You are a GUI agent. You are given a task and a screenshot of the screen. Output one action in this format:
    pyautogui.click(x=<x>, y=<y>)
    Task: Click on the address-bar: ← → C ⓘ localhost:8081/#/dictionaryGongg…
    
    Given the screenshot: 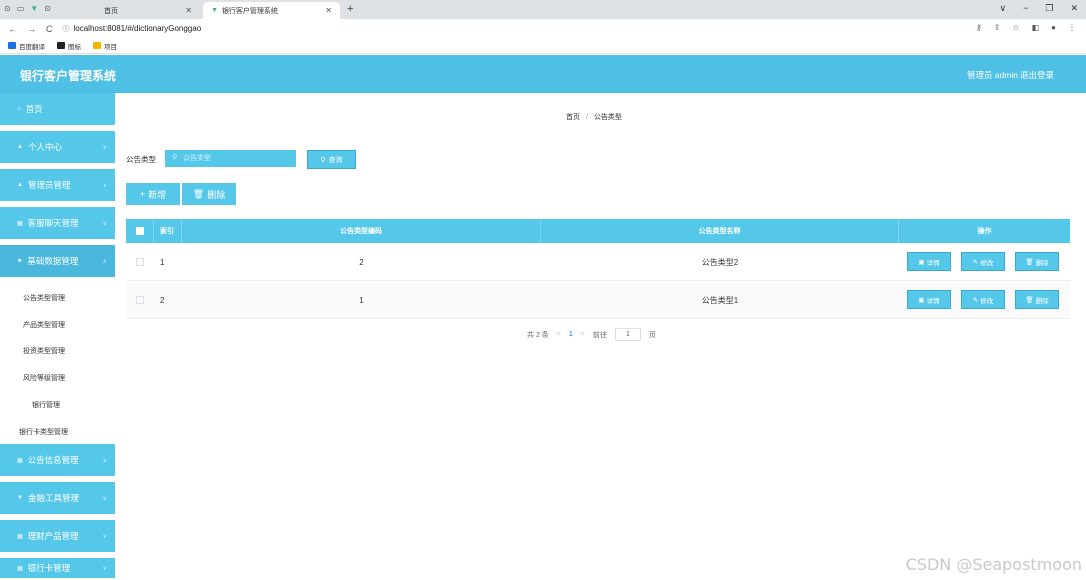 What is the action you would take?
    pyautogui.click(x=543, y=28)
    